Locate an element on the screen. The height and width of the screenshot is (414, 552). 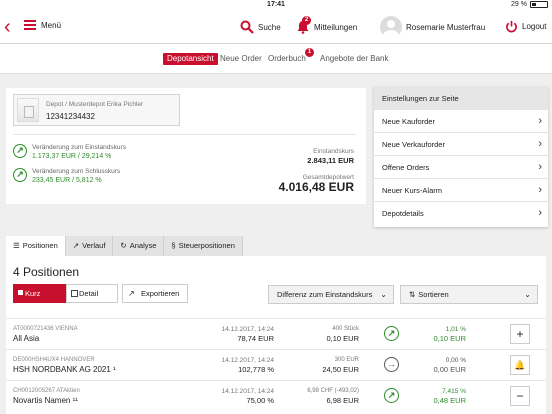
perf-close-label: Veränderung zum Schlusskurs is located at coordinates (76, 171).